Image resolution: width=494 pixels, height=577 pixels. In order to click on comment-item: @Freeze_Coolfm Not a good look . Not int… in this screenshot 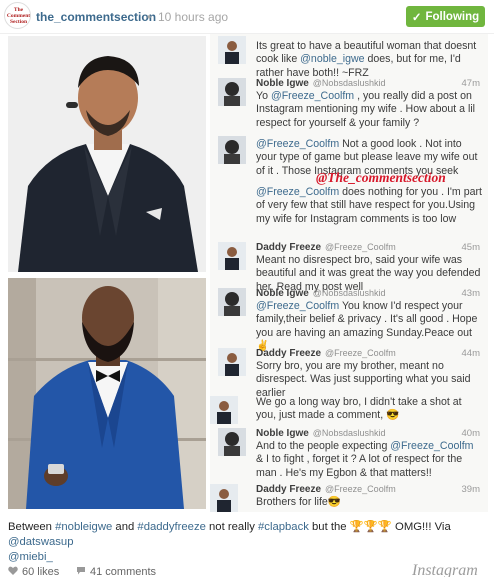, I will do `click(349, 160)`.